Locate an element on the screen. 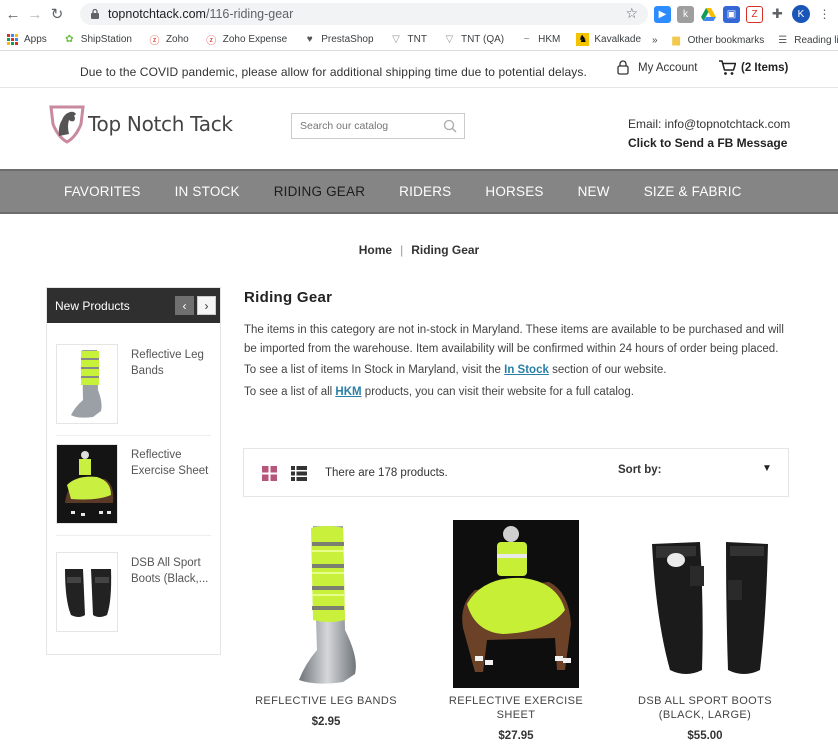 This screenshot has height=750, width=838. prestashop-icon: ♥ is located at coordinates (309, 39).